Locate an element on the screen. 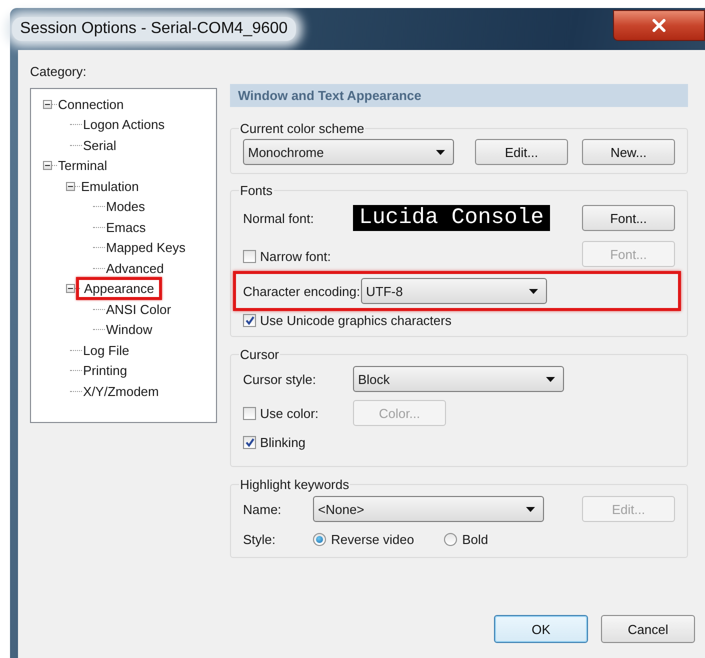 Image resolution: width=705 pixels, height=658 pixels. tree-item: X/Y/Zmodem is located at coordinates (121, 391).